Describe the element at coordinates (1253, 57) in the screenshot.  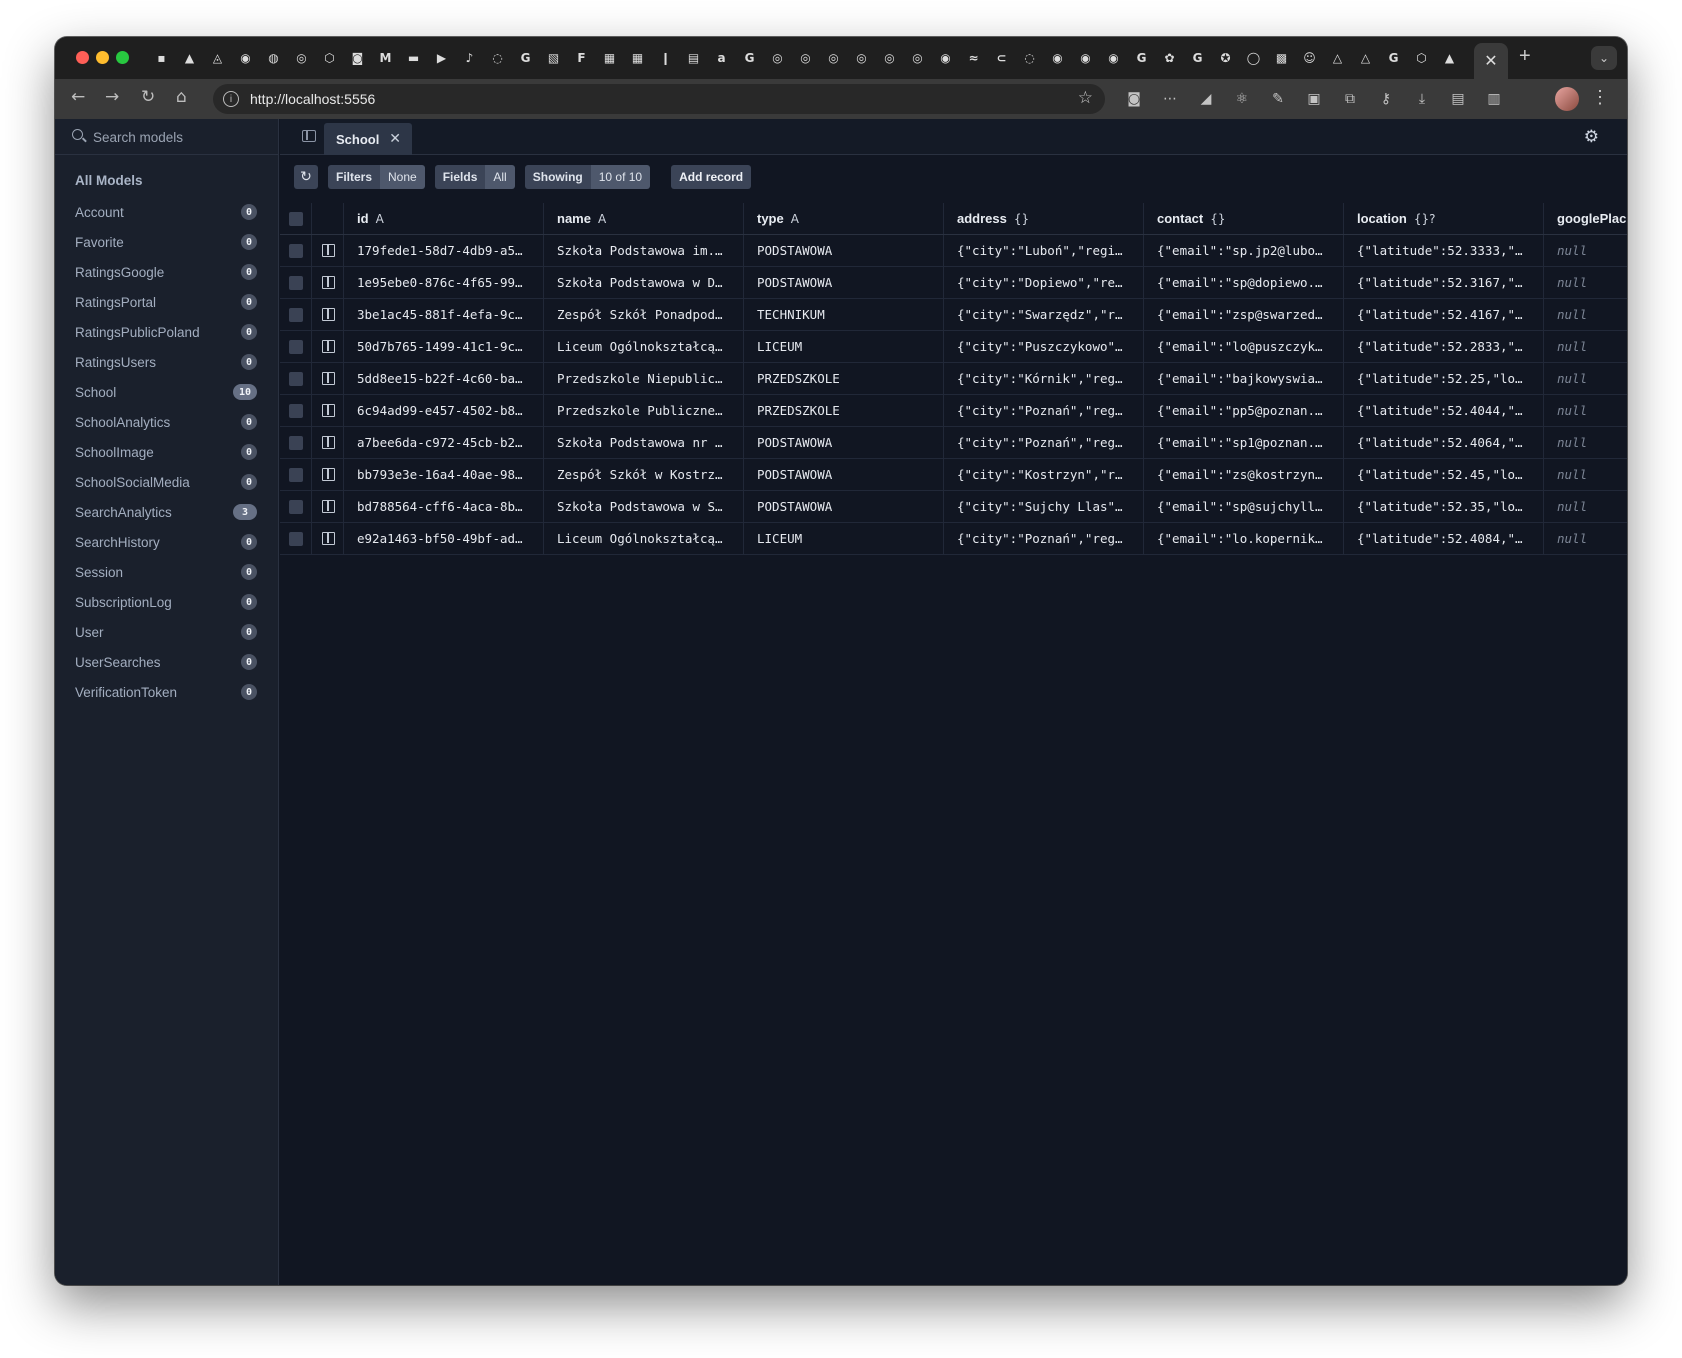
I see `pinned-tab-icon: ◯` at that location.